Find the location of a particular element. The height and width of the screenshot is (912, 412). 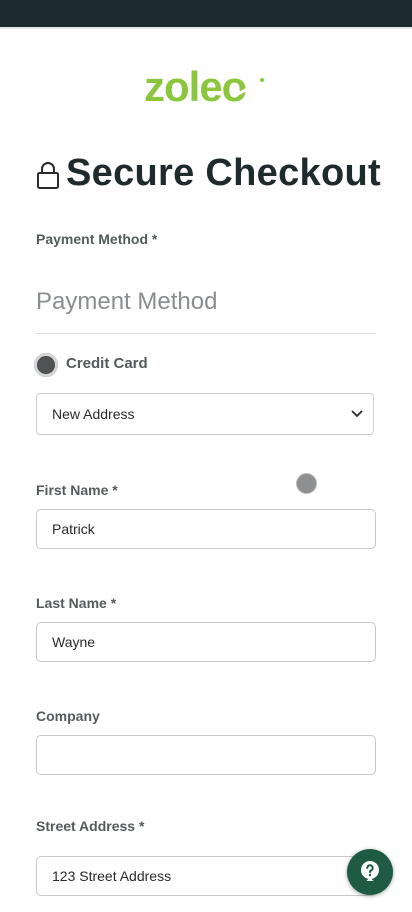

address-select: New Address is located at coordinates (205, 414).